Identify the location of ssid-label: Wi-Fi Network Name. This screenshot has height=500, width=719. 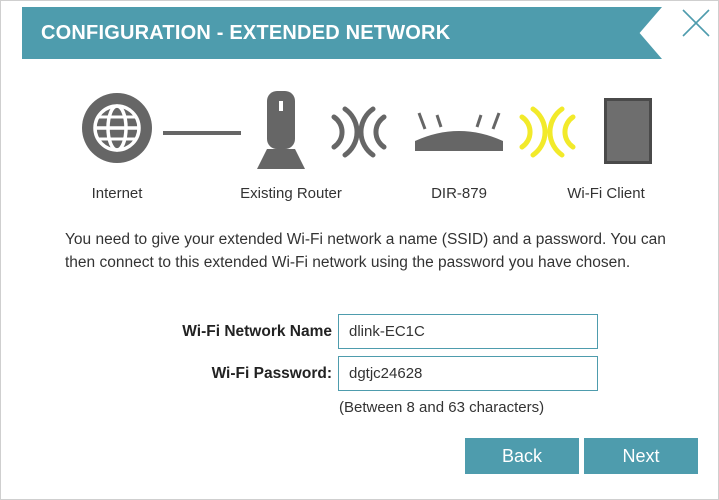
(257, 331).